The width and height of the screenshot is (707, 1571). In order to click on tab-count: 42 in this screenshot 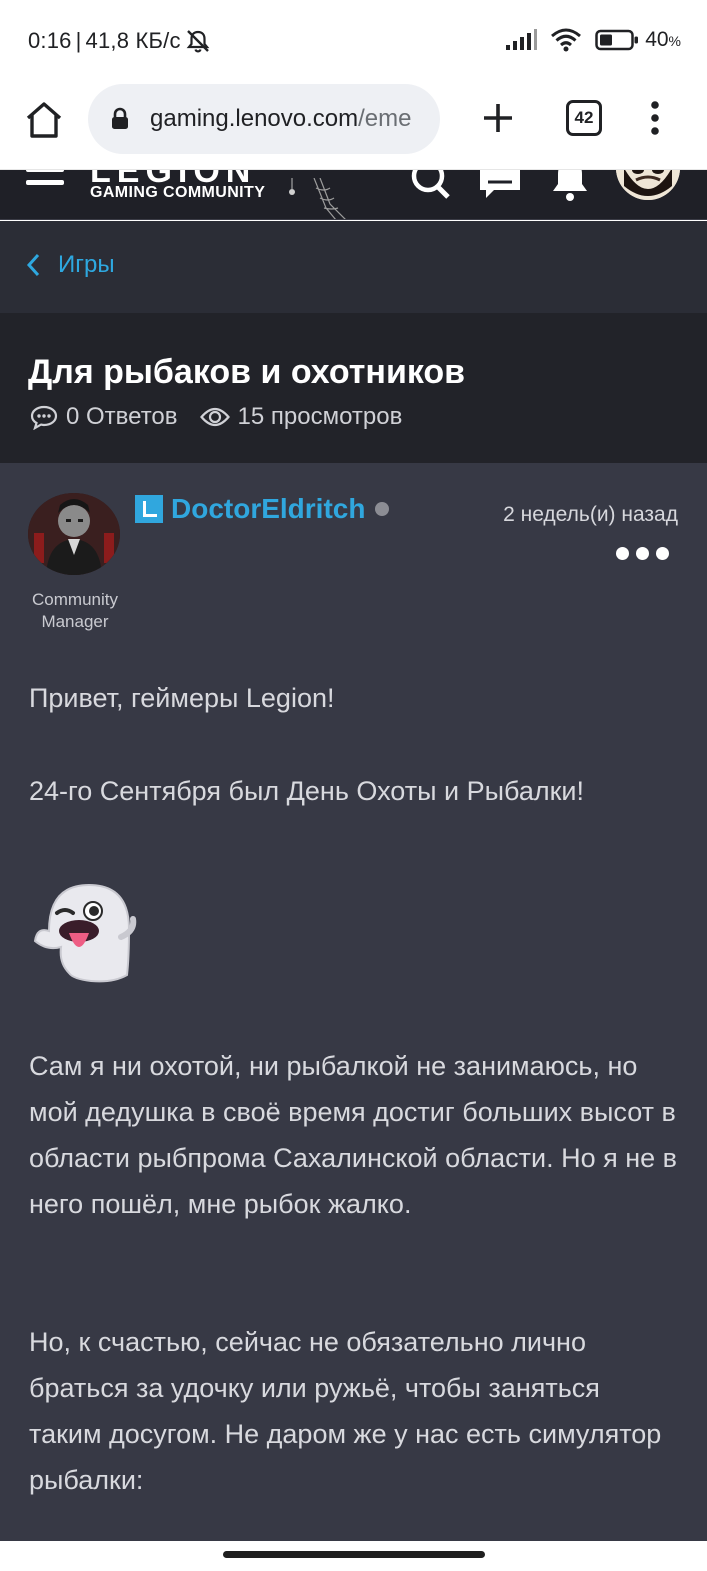, I will do `click(584, 117)`.